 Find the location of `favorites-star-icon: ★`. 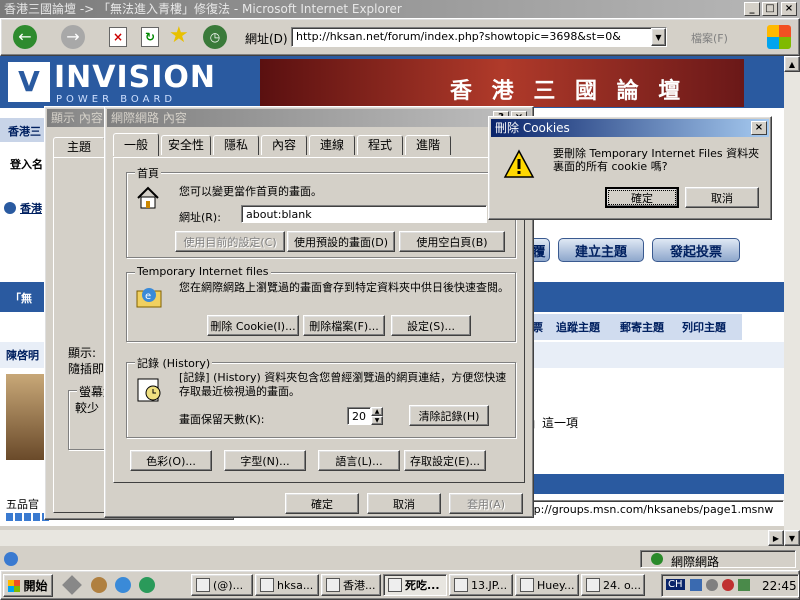

favorites-star-icon: ★ is located at coordinates (179, 35).